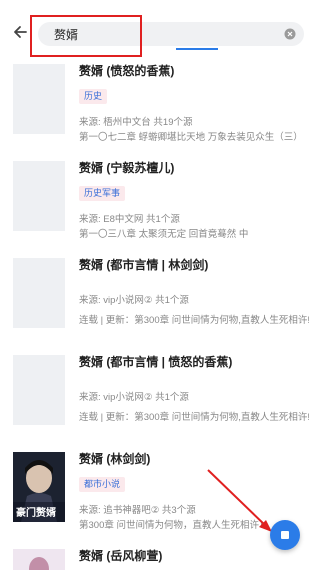 This screenshot has height=570, width=320. I want to click on book-source: 来源: 追书神器吧② 共3个源, so click(137, 510).